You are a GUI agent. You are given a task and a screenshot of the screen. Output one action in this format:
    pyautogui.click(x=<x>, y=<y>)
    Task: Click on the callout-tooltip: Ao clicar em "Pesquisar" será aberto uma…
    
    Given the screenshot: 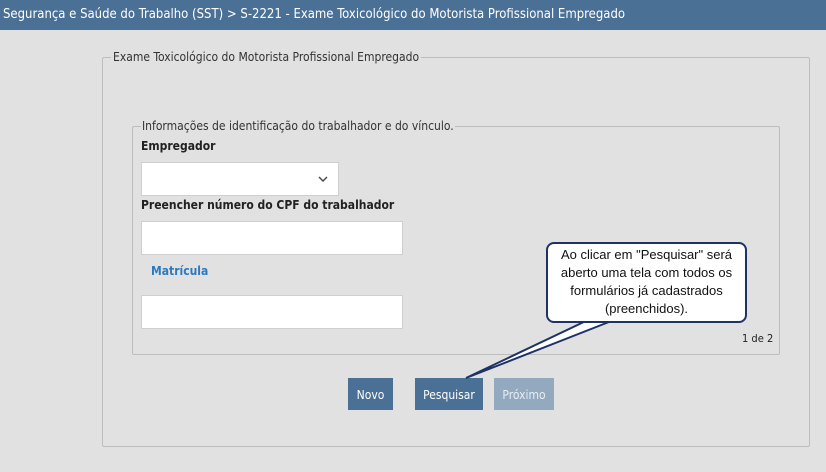 What is the action you would take?
    pyautogui.click(x=646, y=282)
    